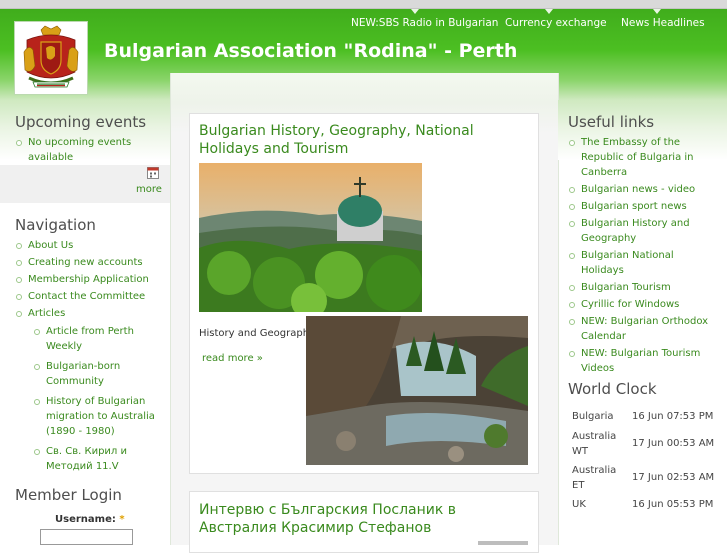  Describe the element at coordinates (68, 495) in the screenshot. I see `member-login-title: Member Login` at that location.